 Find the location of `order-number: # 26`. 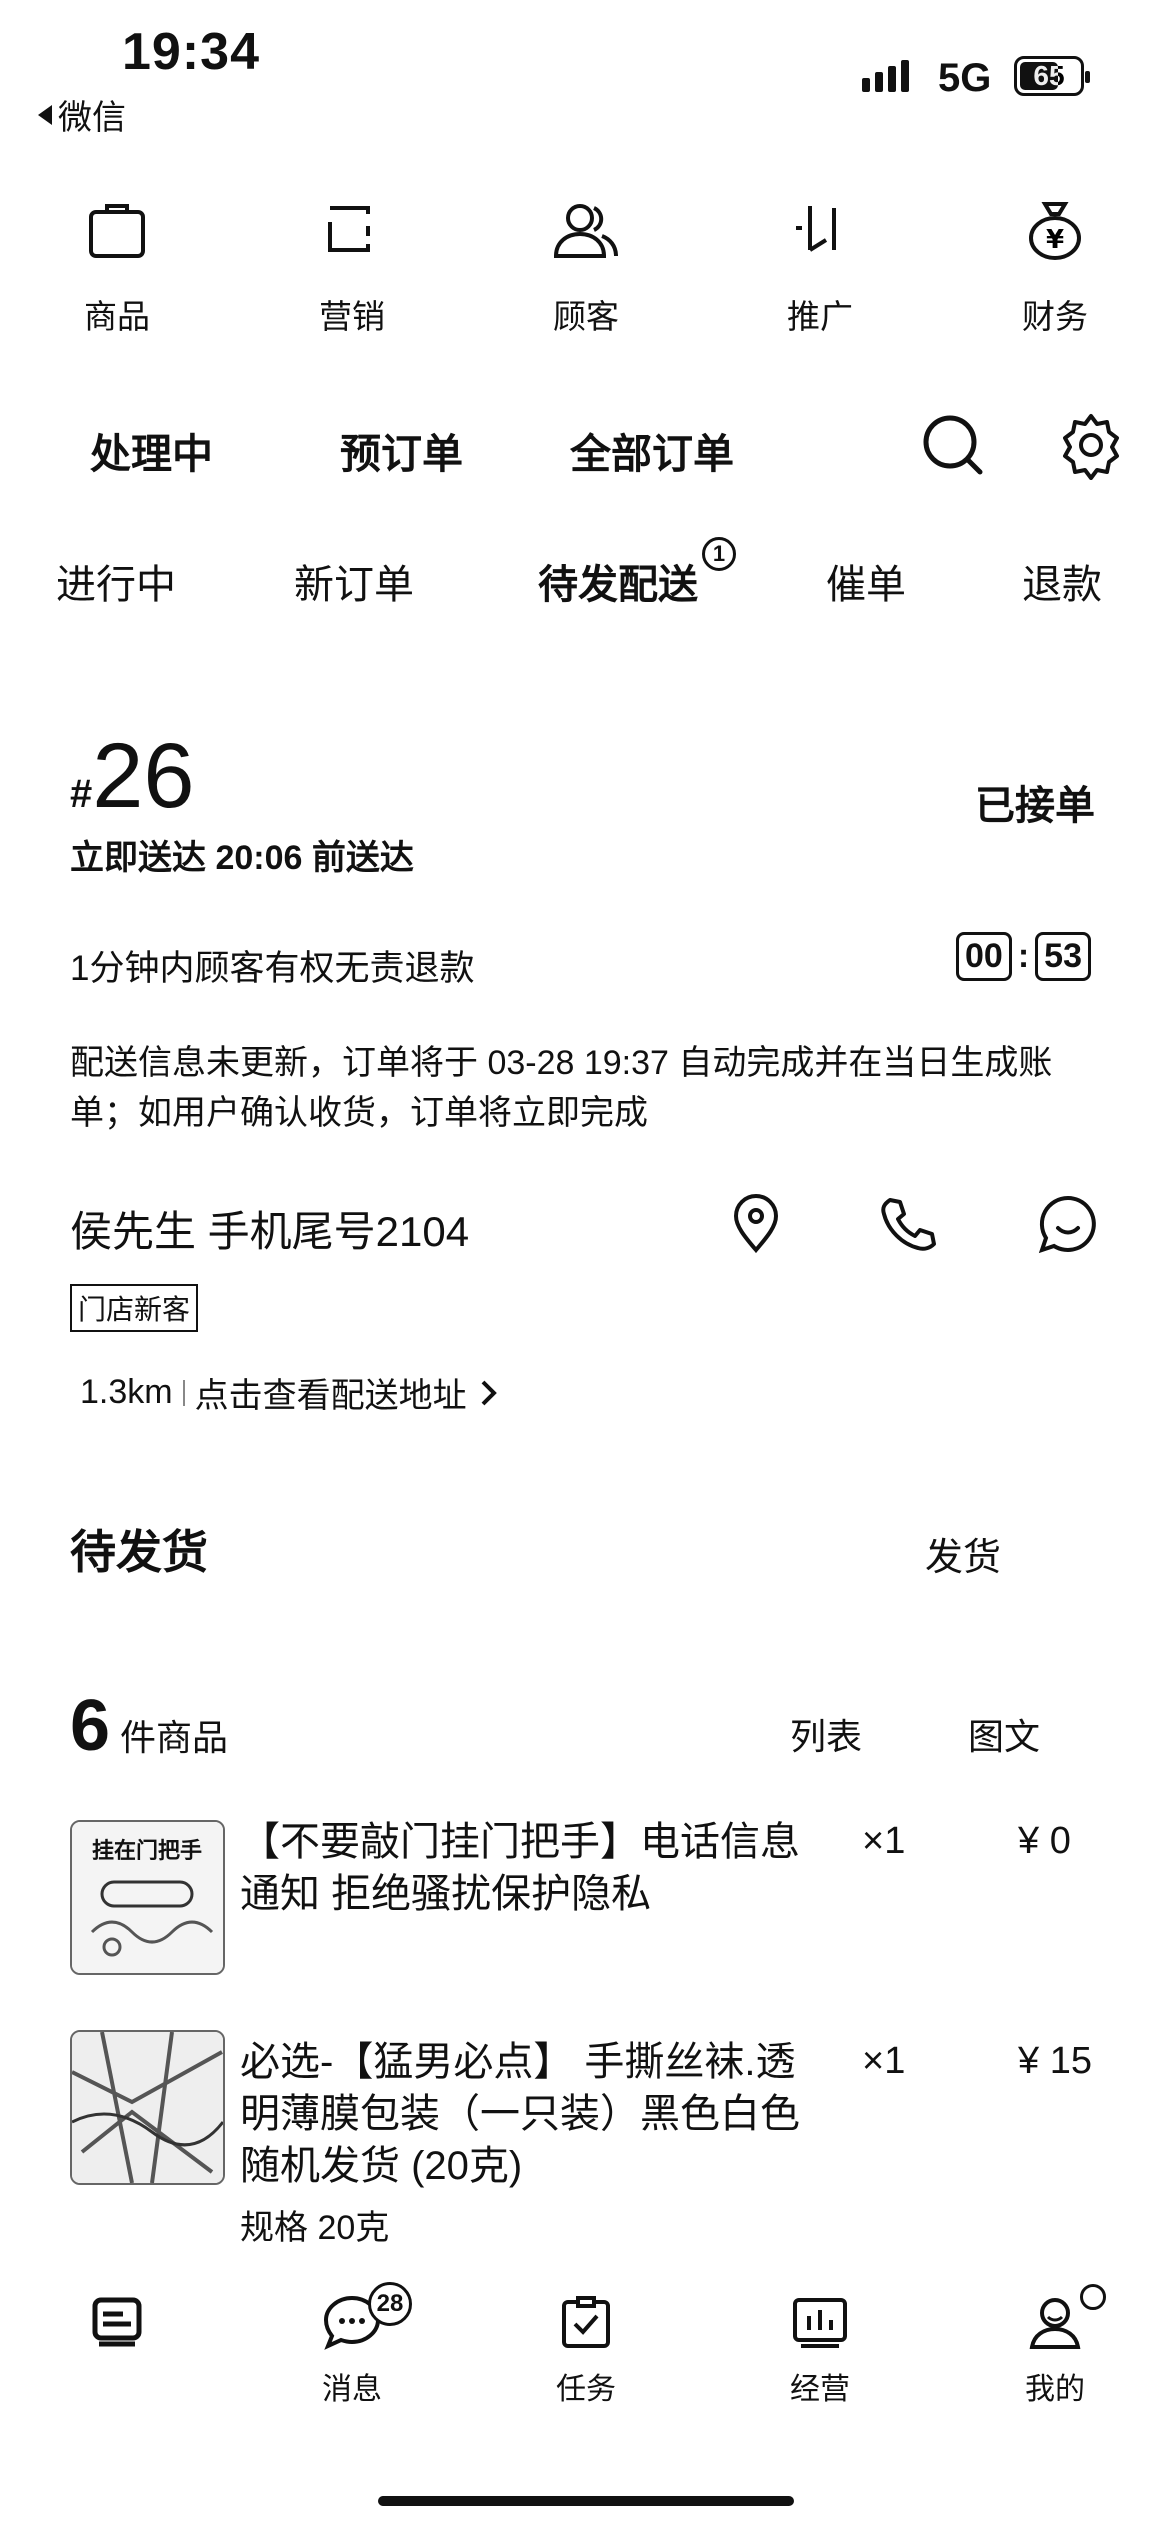

order-number: # 26 is located at coordinates (132, 776).